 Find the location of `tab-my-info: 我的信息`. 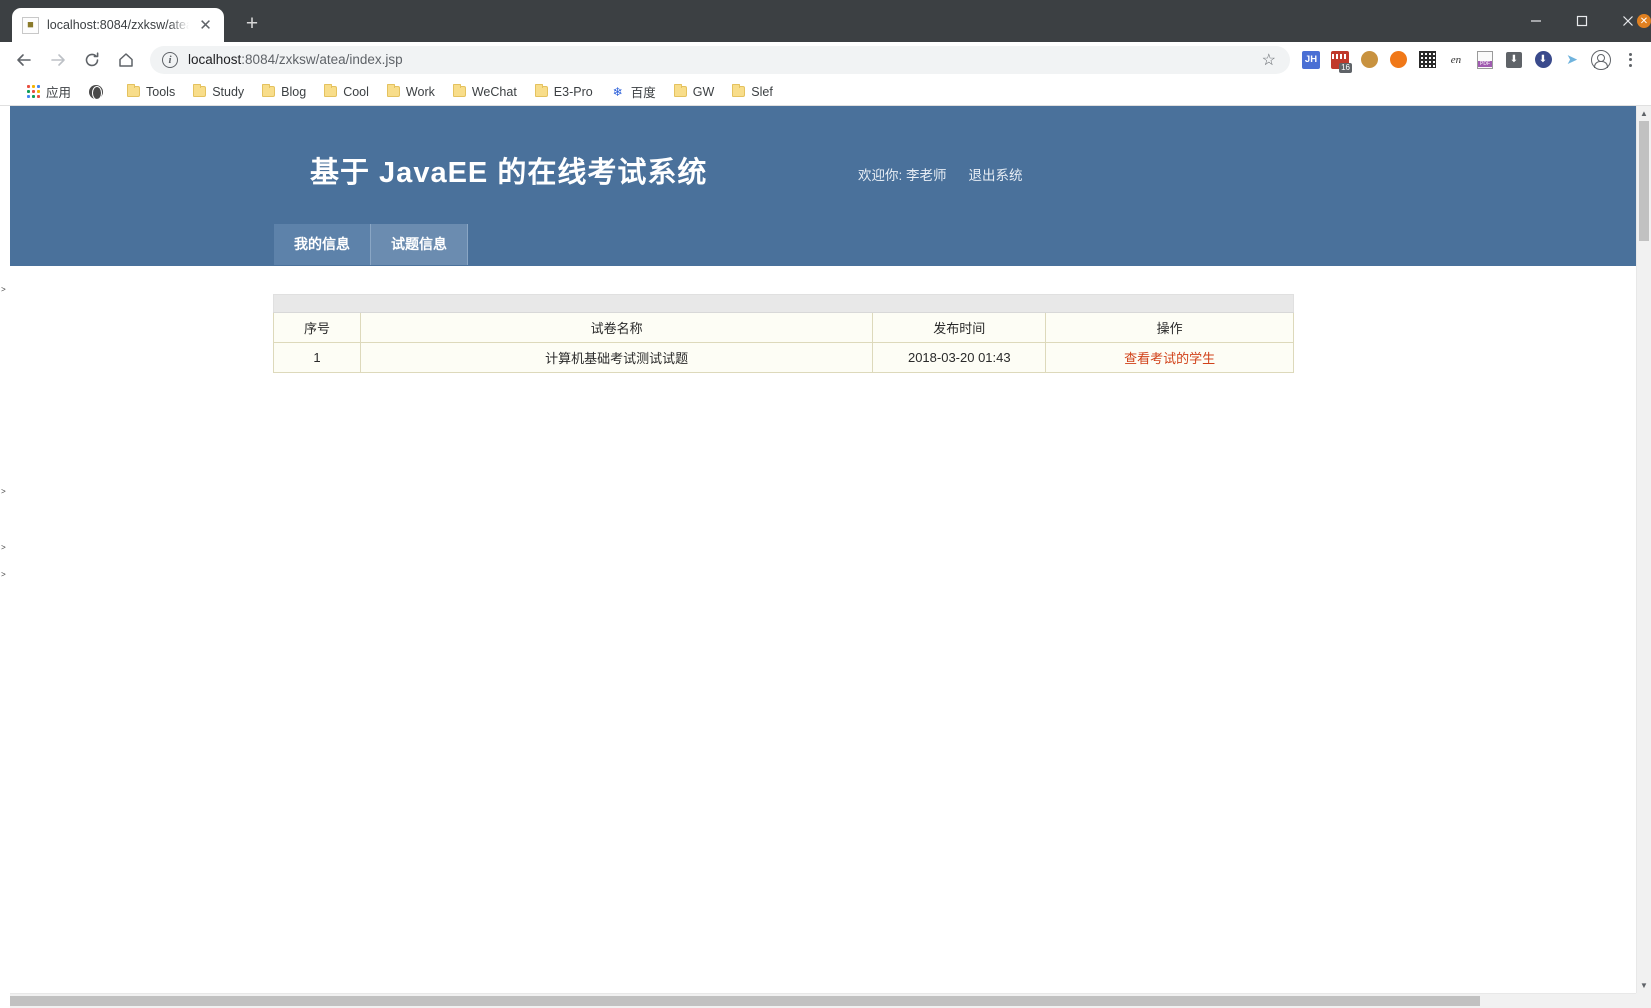

tab-my-info: 我的信息 is located at coordinates (322, 244).